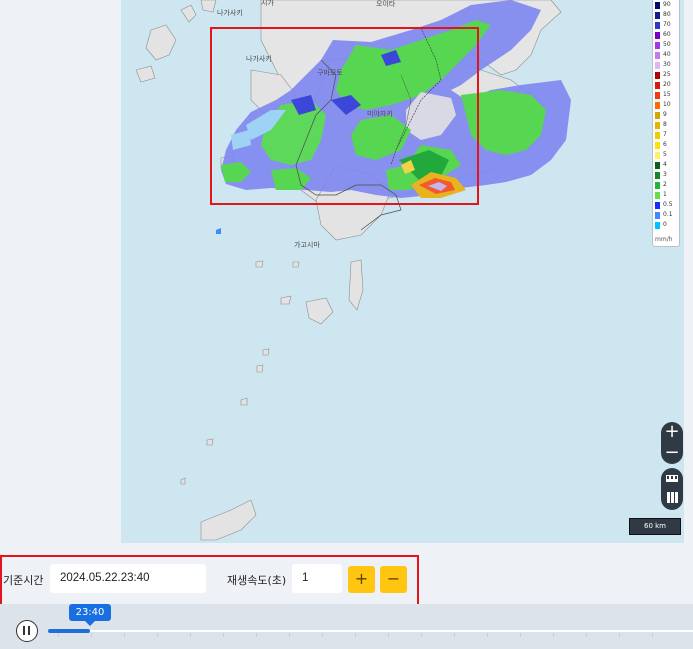 This screenshot has width=693, height=649. Describe the element at coordinates (257, 580) in the screenshot. I see `speed-label: 재생속도(초)` at that location.